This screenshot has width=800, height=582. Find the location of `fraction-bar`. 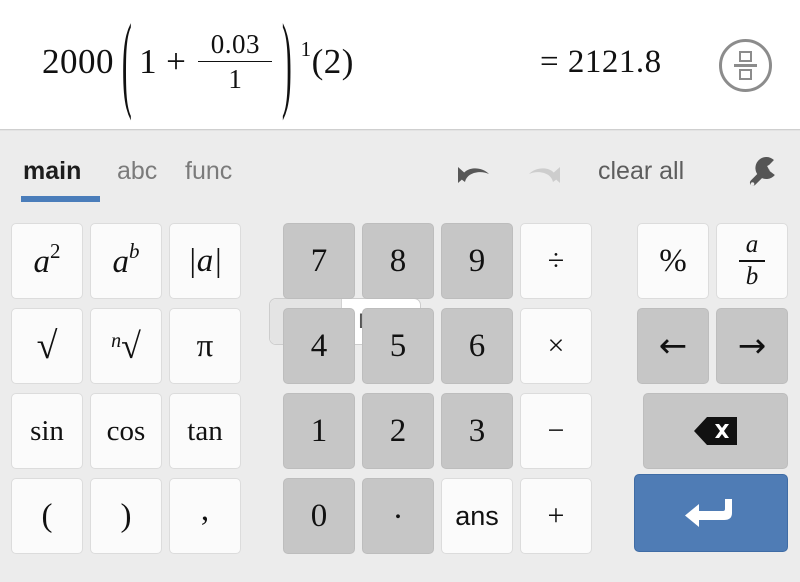

fraction-bar is located at coordinates (235, 61).